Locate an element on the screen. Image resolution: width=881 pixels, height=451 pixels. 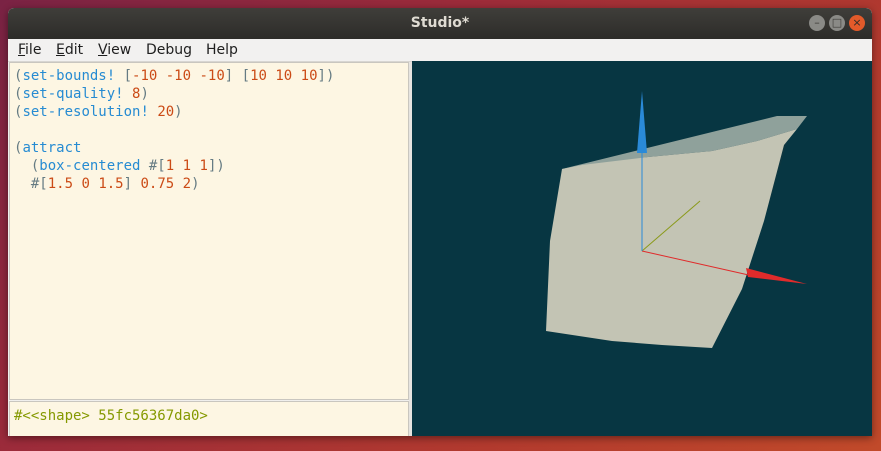
code-function-token: box-centered is located at coordinates (90, 166).